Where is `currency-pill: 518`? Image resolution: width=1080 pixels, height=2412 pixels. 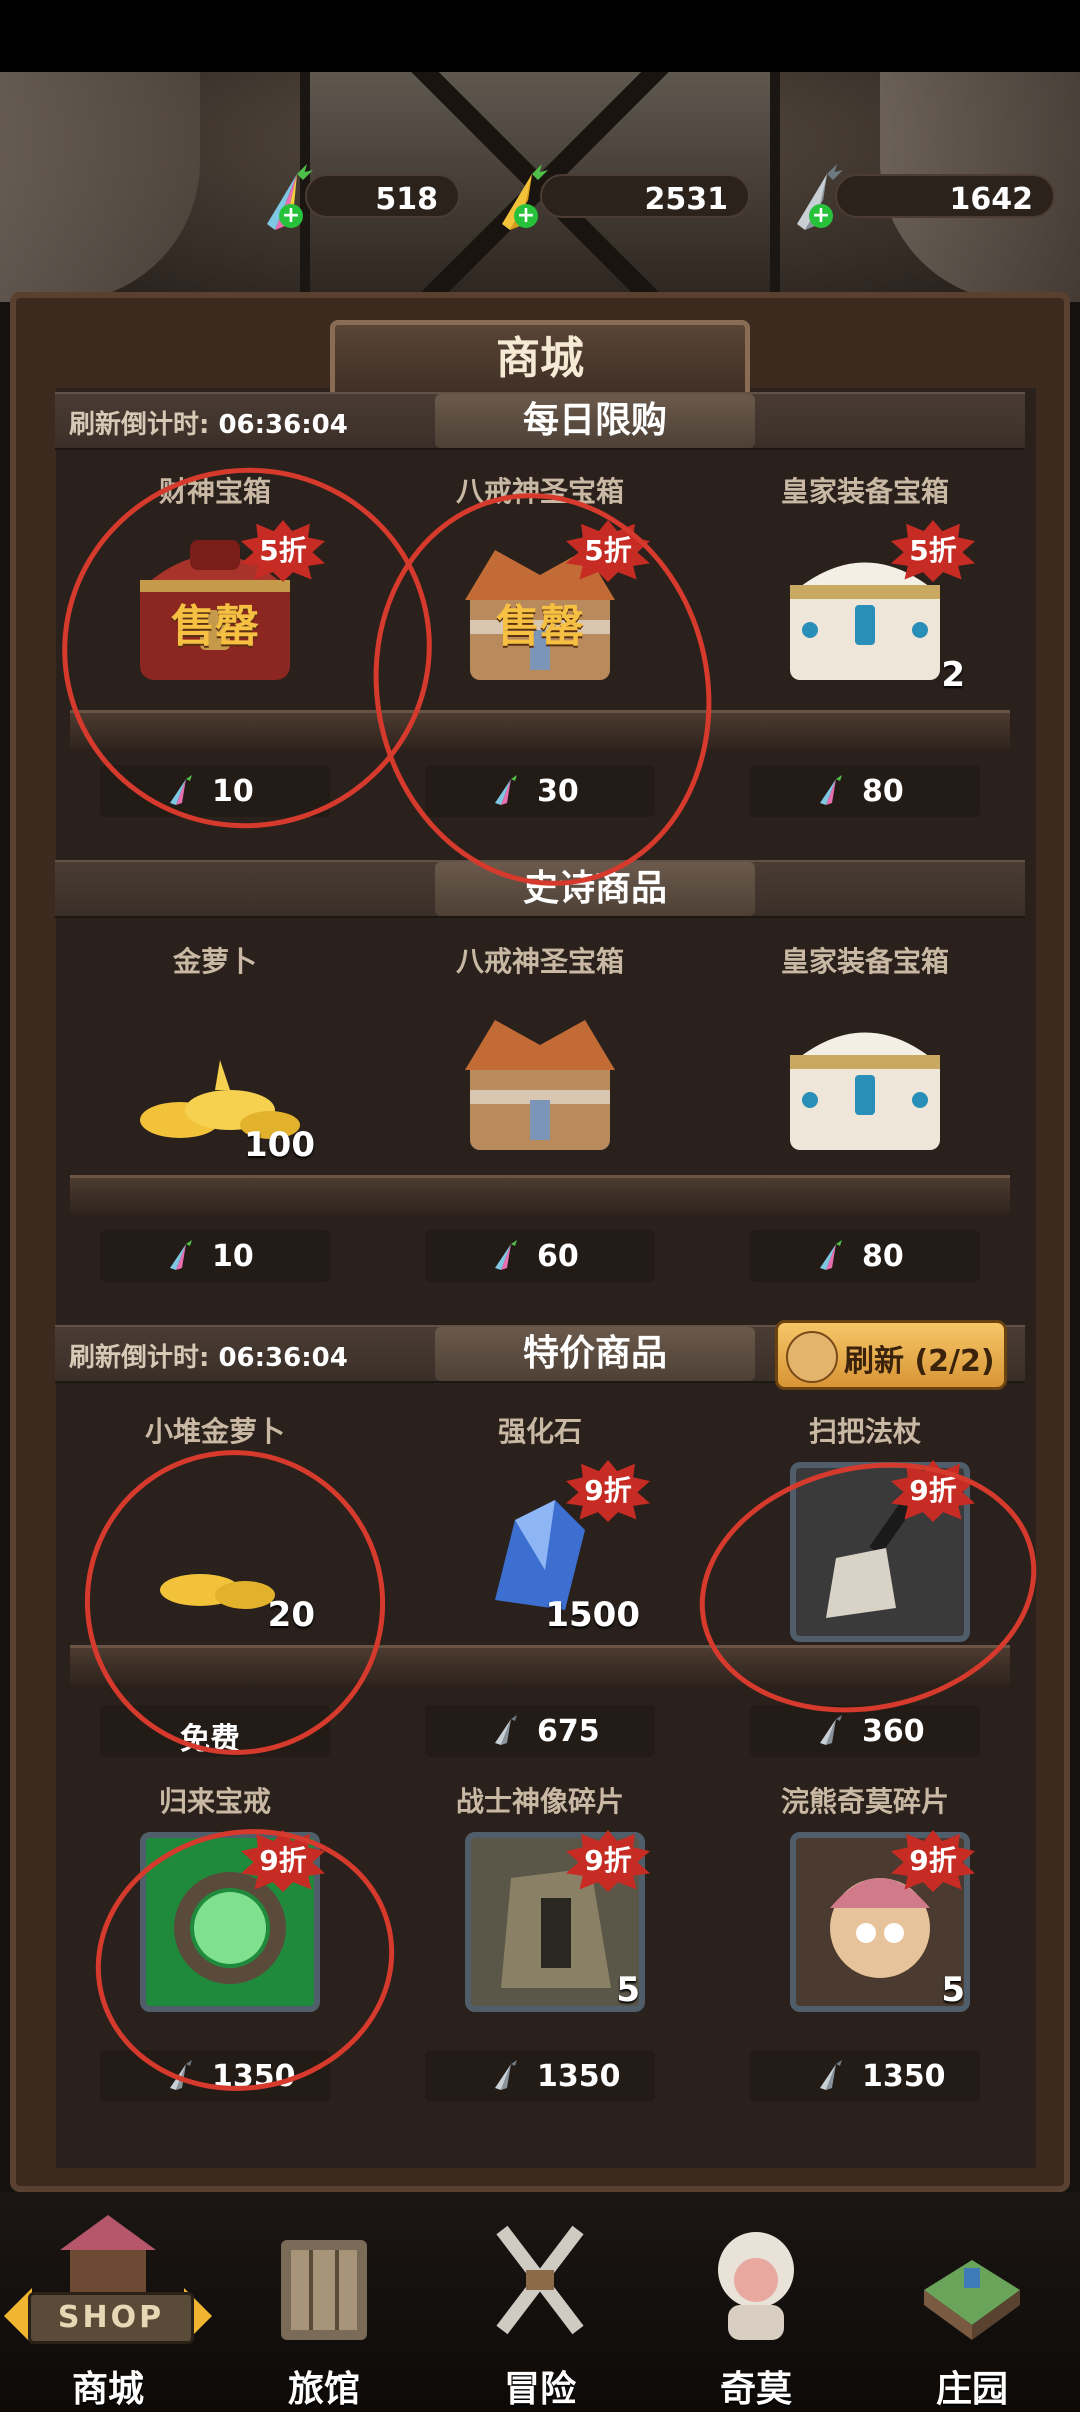 currency-pill: 518 is located at coordinates (382, 196).